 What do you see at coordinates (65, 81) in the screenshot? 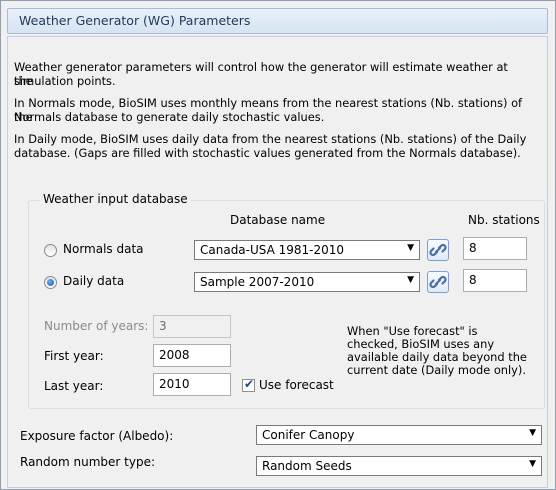
I see `description-line-2: simulation points.` at bounding box center [65, 81].